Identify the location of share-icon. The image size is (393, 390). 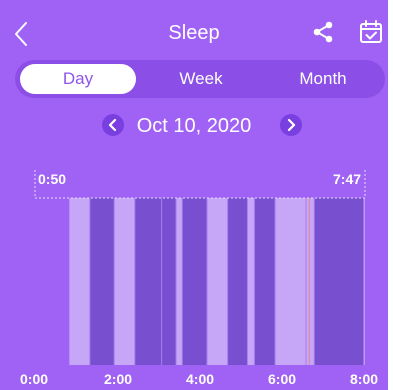
(323, 32).